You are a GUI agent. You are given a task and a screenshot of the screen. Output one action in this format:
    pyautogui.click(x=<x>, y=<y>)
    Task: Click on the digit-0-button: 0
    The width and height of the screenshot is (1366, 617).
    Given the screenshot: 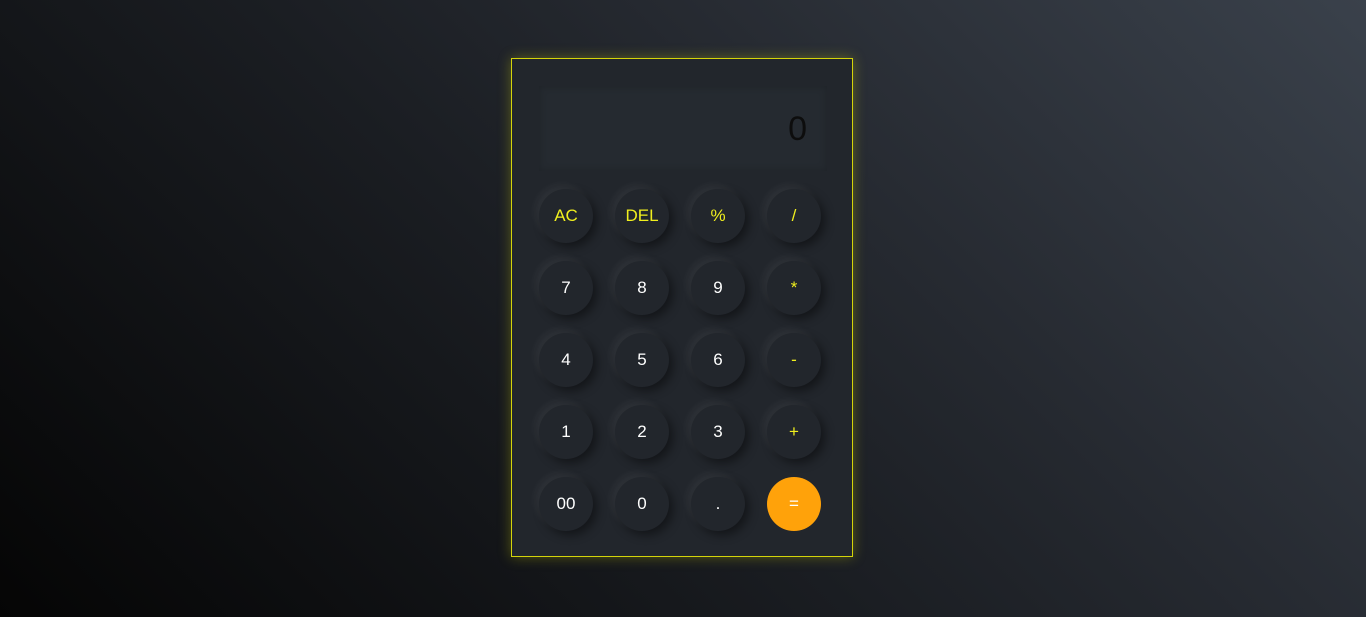 What is the action you would take?
    pyautogui.click(x=642, y=504)
    